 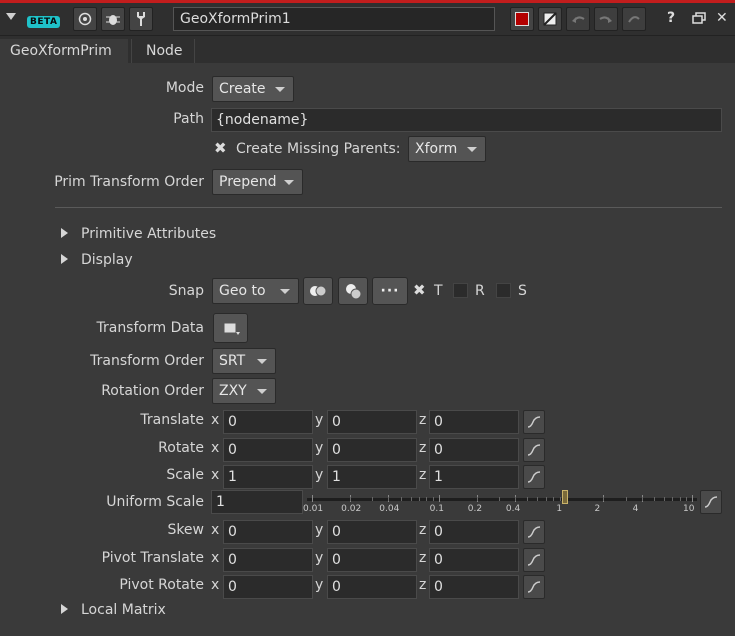 I want to click on tab-node: Node, so click(x=163, y=51).